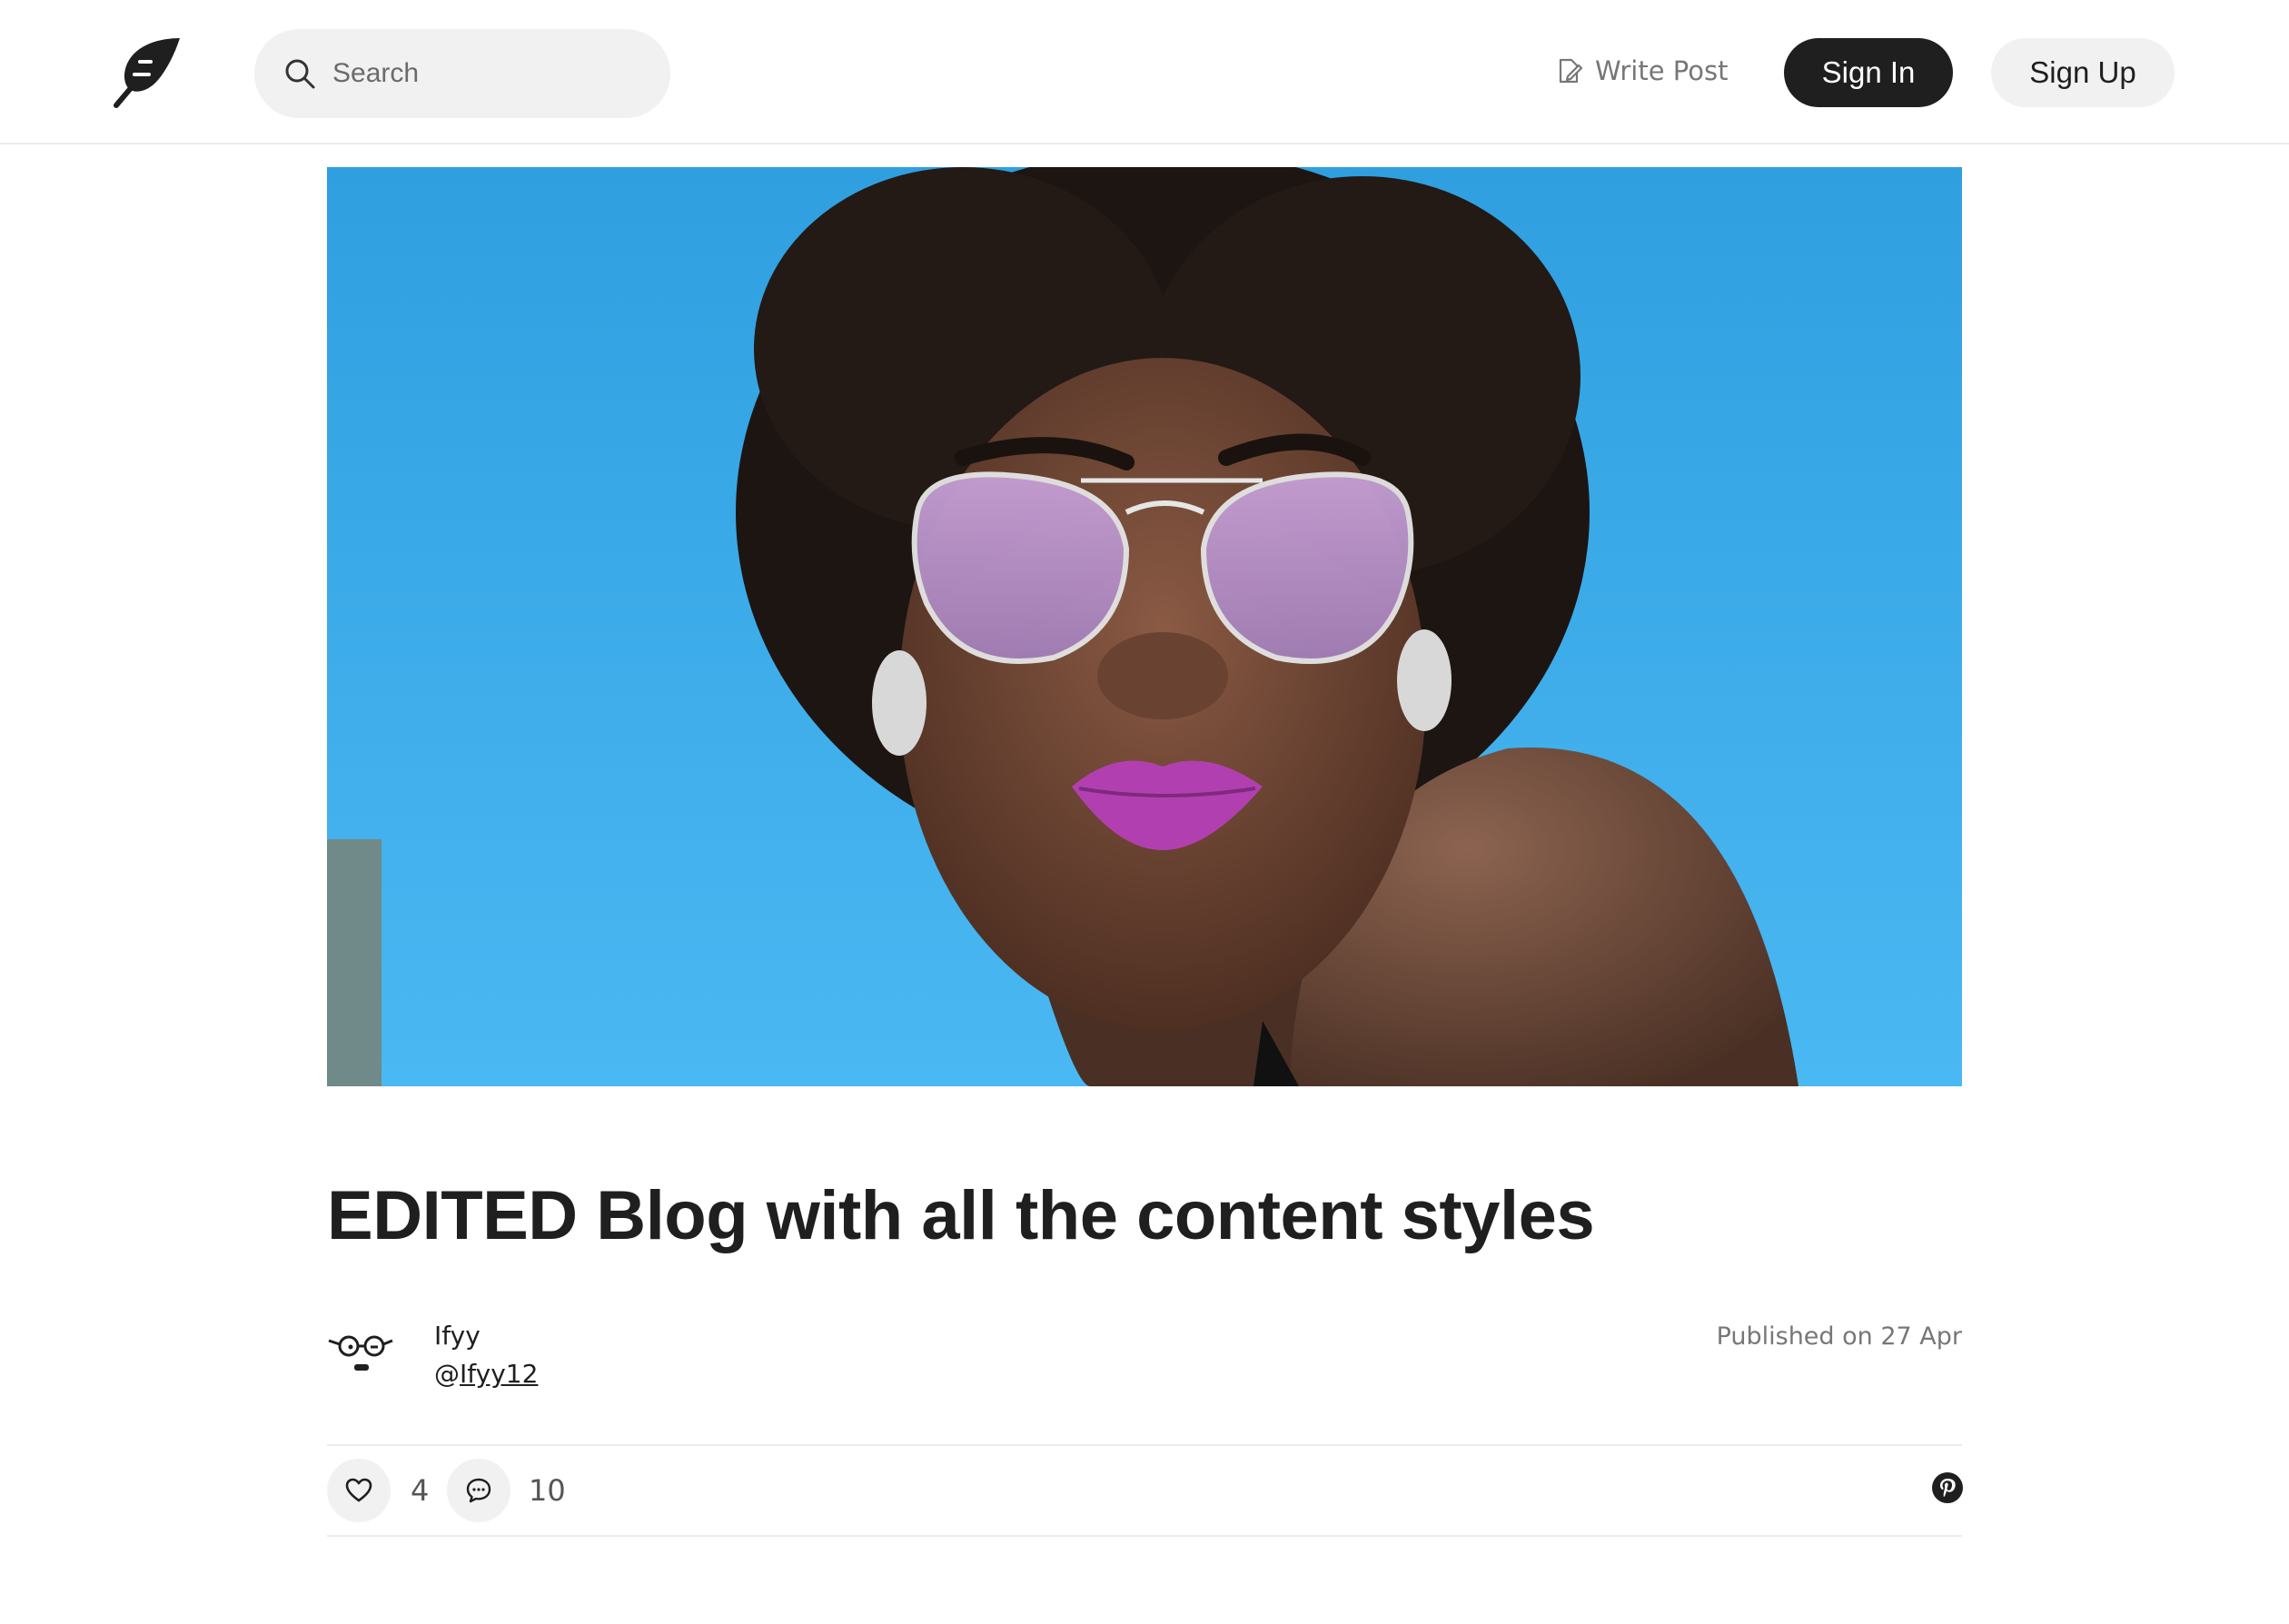 The image size is (2289, 1624). Describe the element at coordinates (1868, 72) in the screenshot. I see `sign-in-button: Sign In` at that location.